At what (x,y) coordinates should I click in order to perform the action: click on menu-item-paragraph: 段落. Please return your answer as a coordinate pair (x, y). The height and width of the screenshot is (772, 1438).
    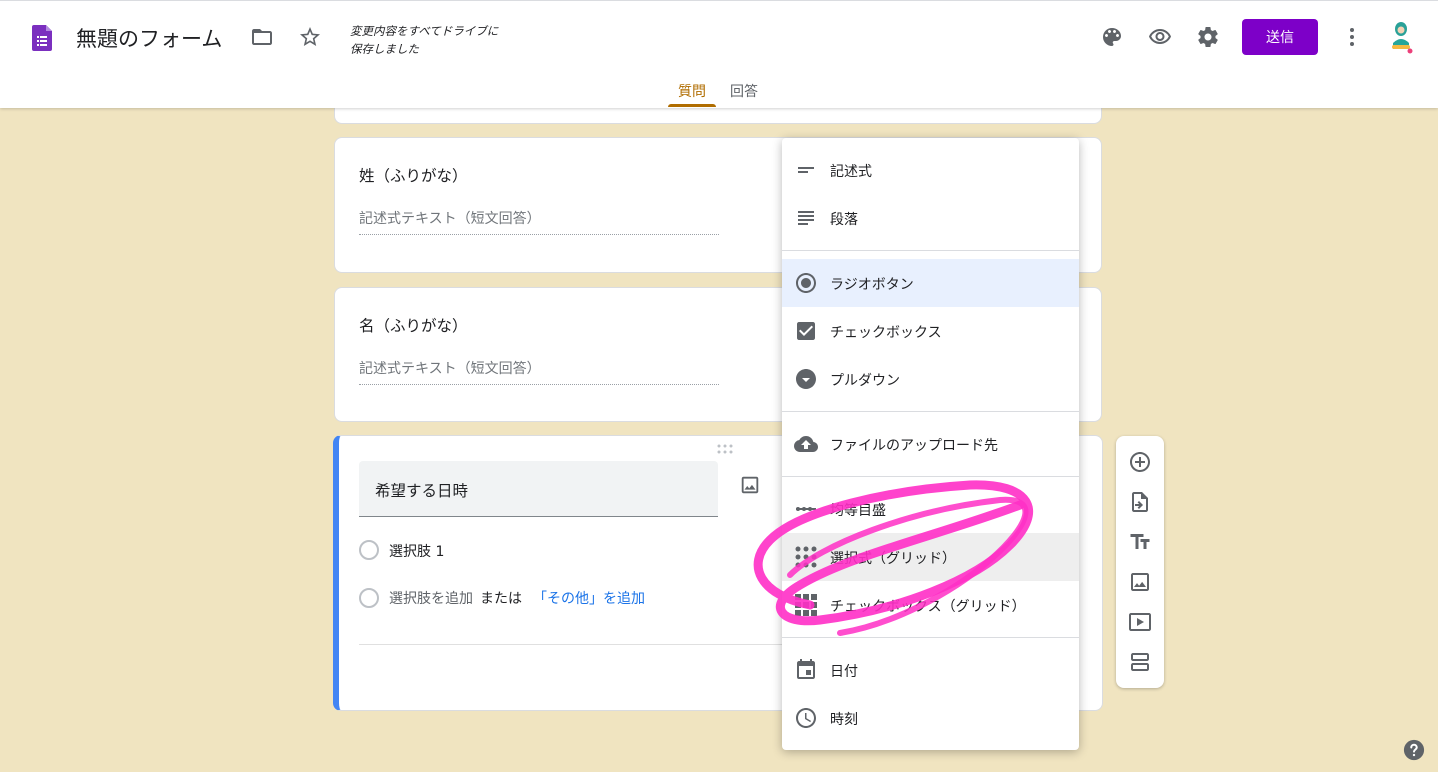
    Looking at the image, I should click on (930, 218).